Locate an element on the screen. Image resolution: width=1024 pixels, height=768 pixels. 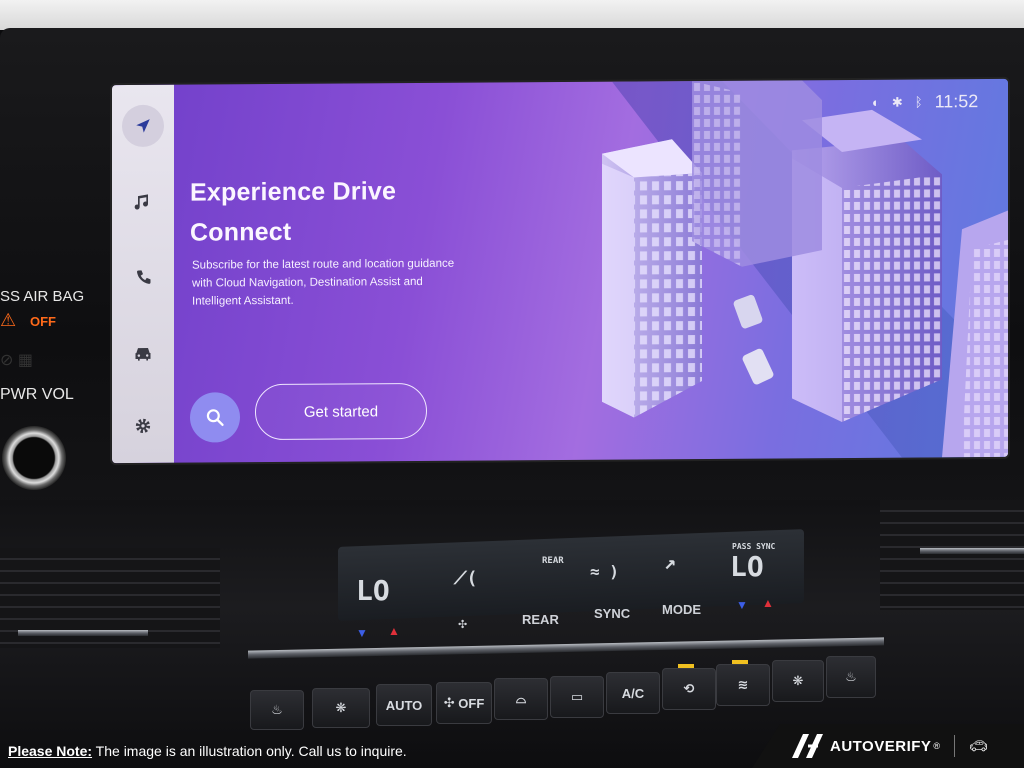
sync-button: SYNC is located at coordinates (612, 613).